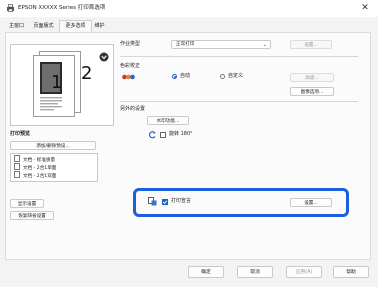 The image size is (378, 287). What do you see at coordinates (16, 26) in the screenshot?
I see `tab-main: 主窗口` at bounding box center [16, 26].